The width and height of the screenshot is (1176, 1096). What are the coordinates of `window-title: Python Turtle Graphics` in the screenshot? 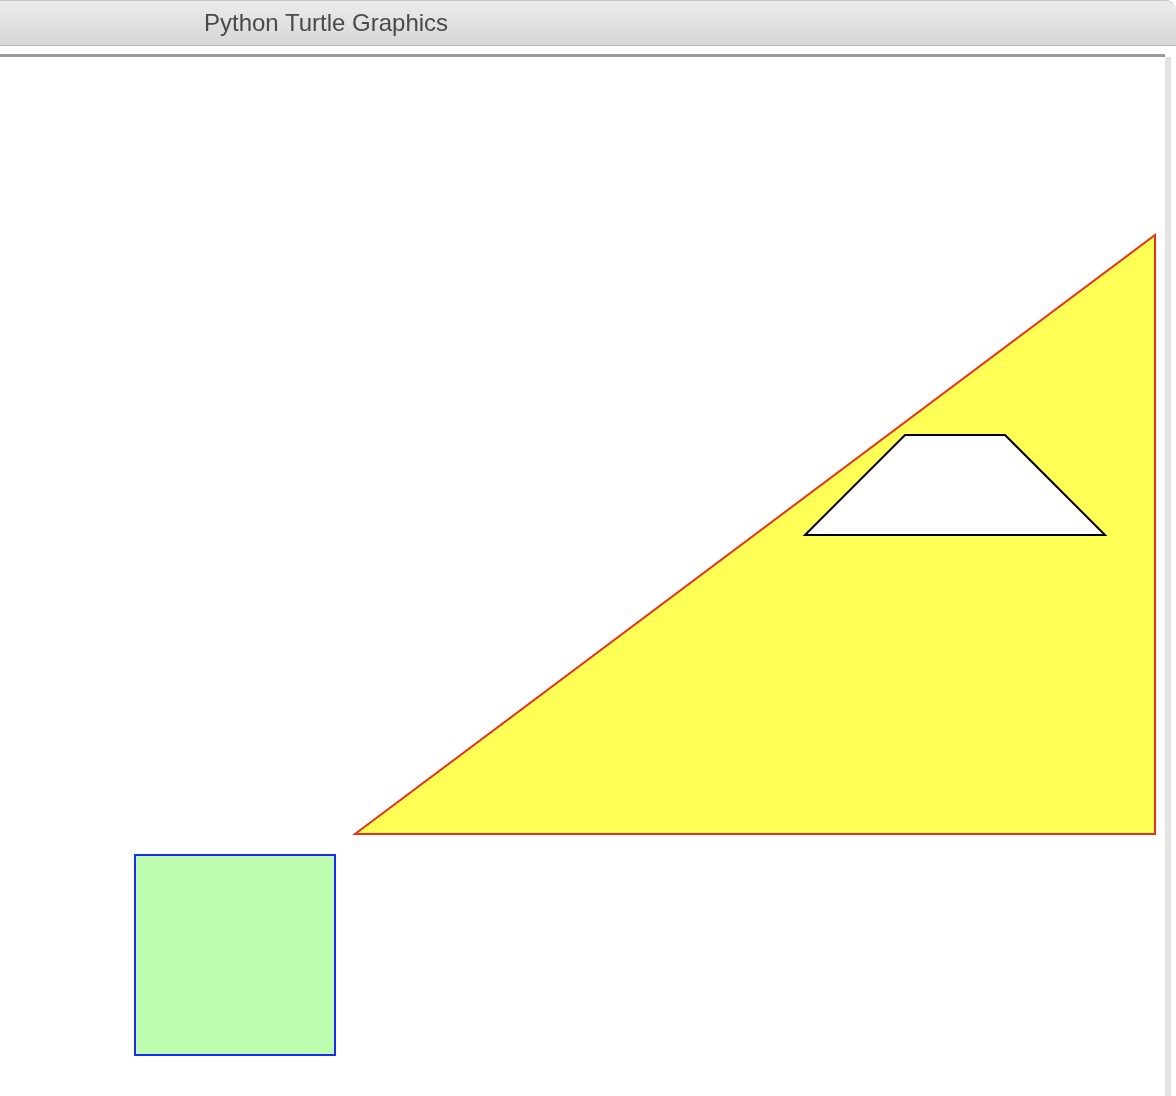 It's located at (326, 23).